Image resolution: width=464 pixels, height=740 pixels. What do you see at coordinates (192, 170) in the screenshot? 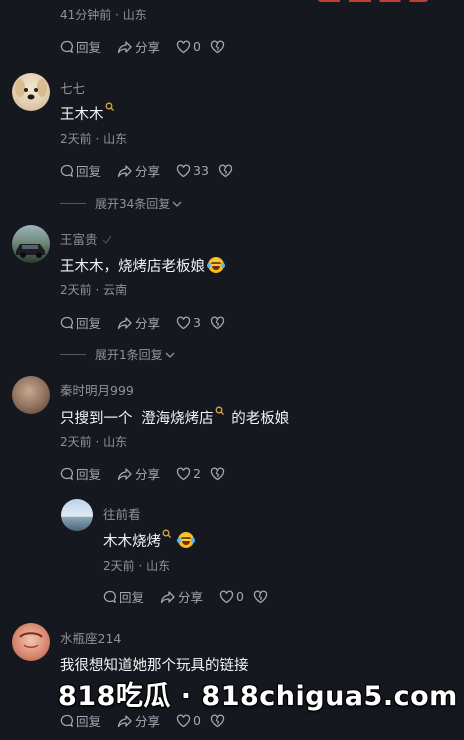
I see `like-button: 33` at bounding box center [192, 170].